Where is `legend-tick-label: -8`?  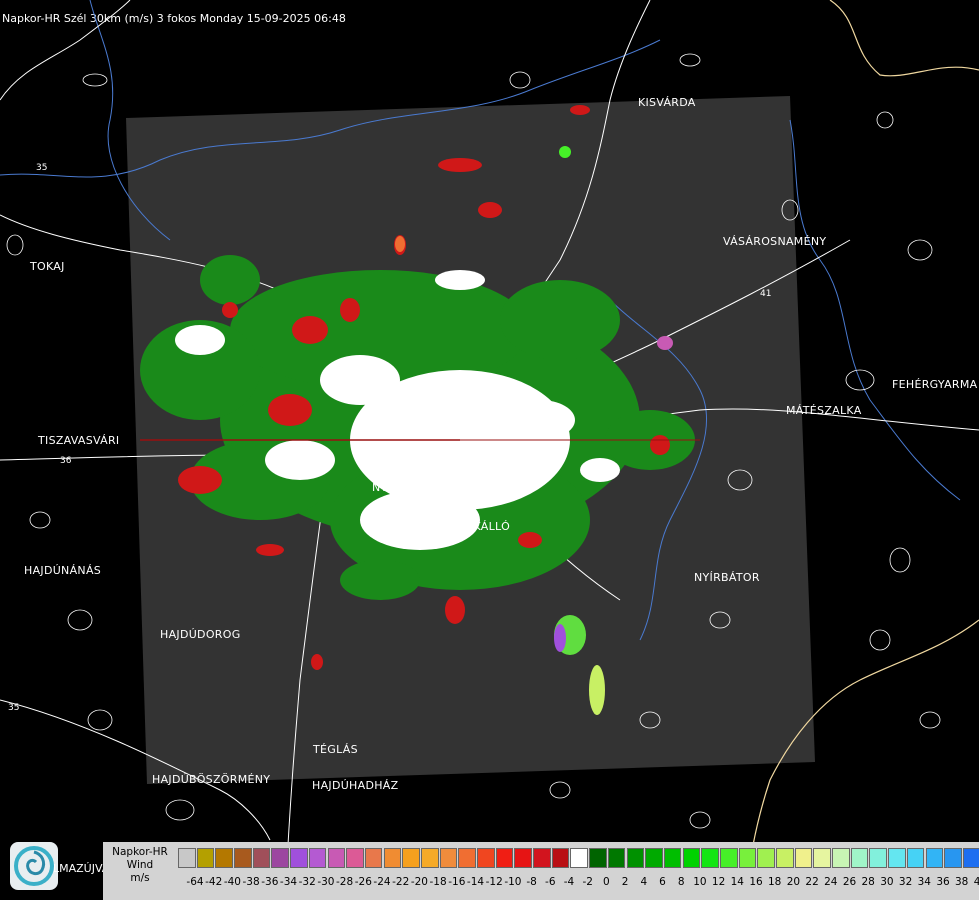
legend-tick-label: -8 is located at coordinates (531, 882).